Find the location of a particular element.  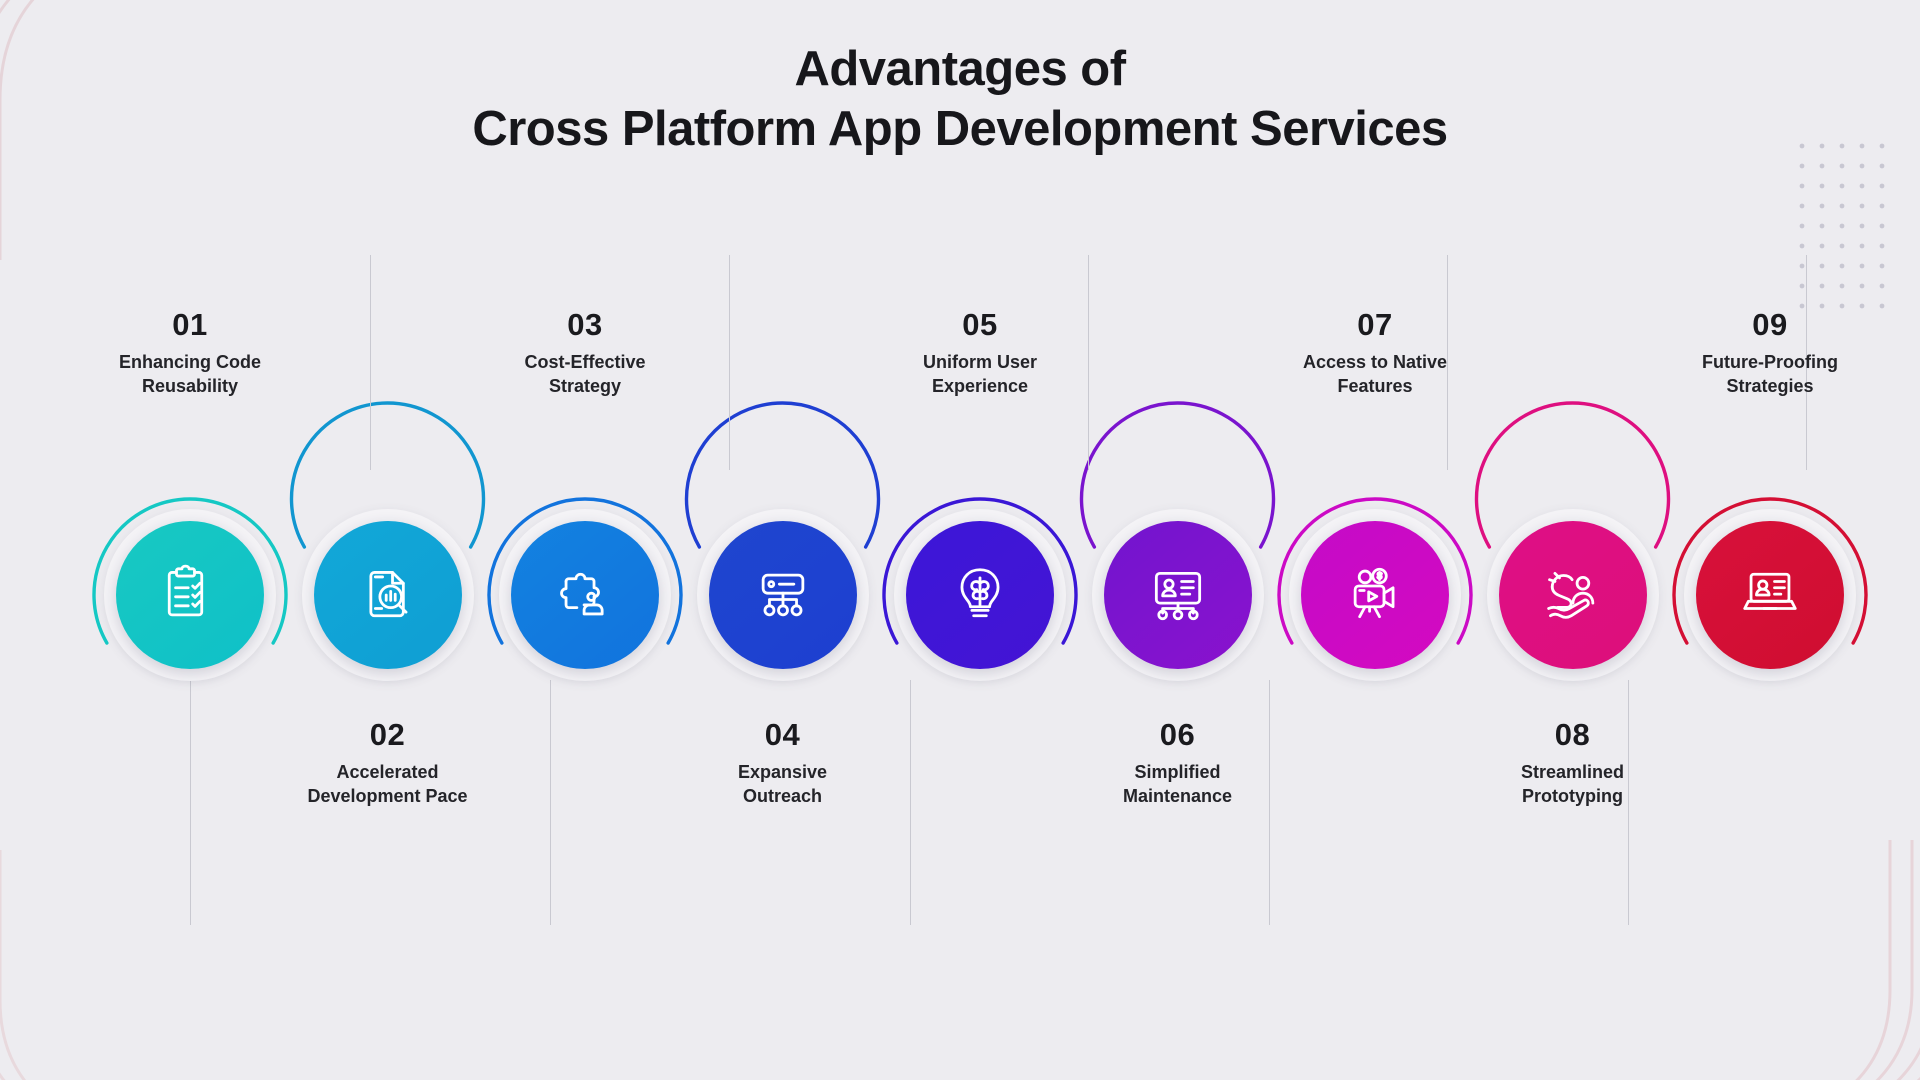

step-label-04: 04 Expansive Outreach is located at coordinates (783, 763).